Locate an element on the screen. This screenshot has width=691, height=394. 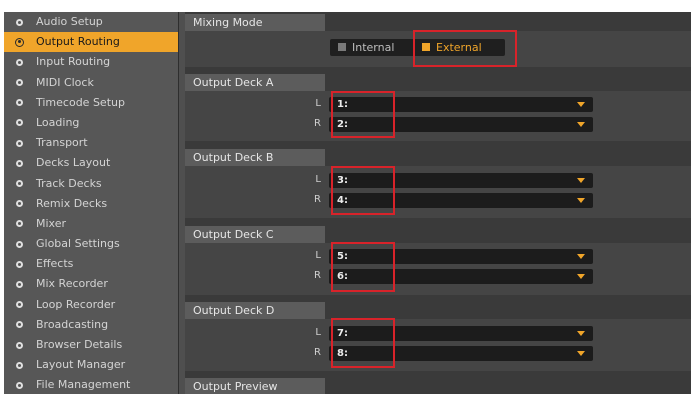
sidebar-item-track-decks: Track Decks is located at coordinates (91, 184).